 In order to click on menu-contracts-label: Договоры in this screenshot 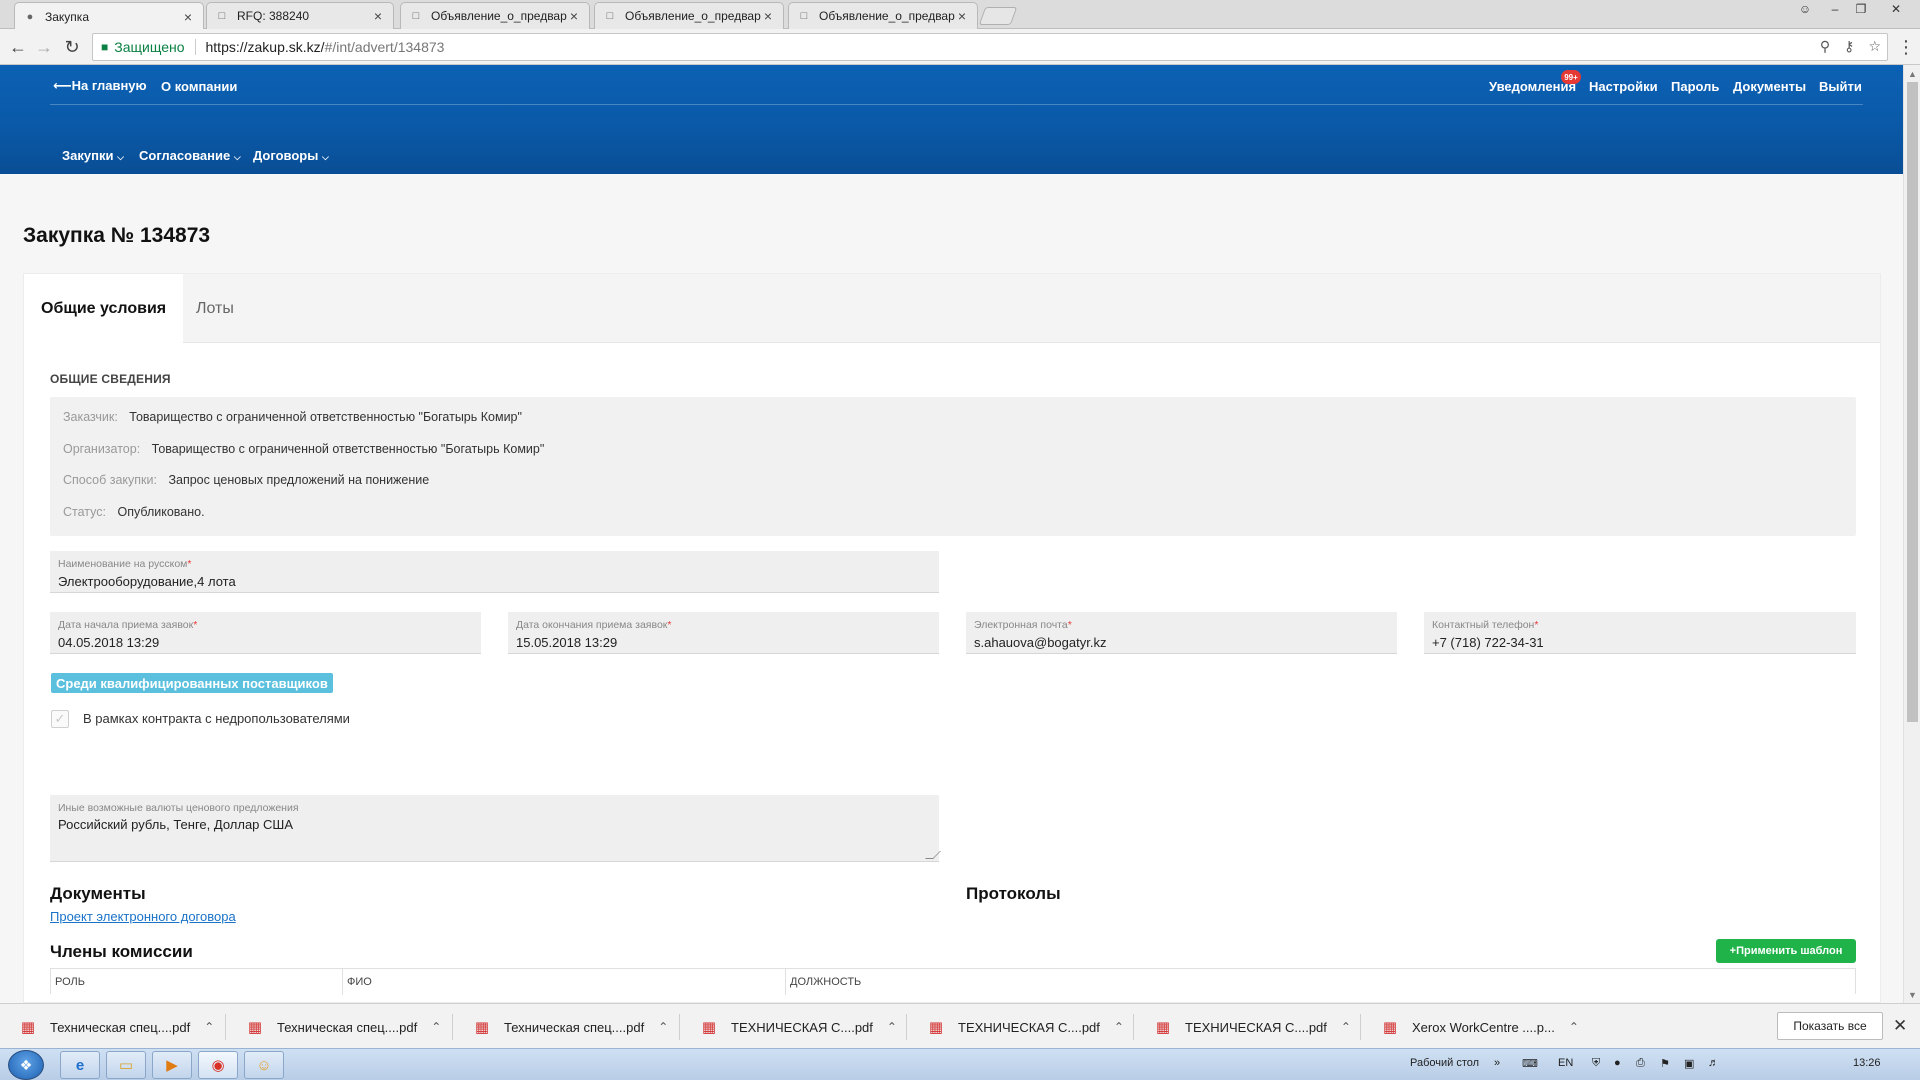, I will do `click(286, 155)`.